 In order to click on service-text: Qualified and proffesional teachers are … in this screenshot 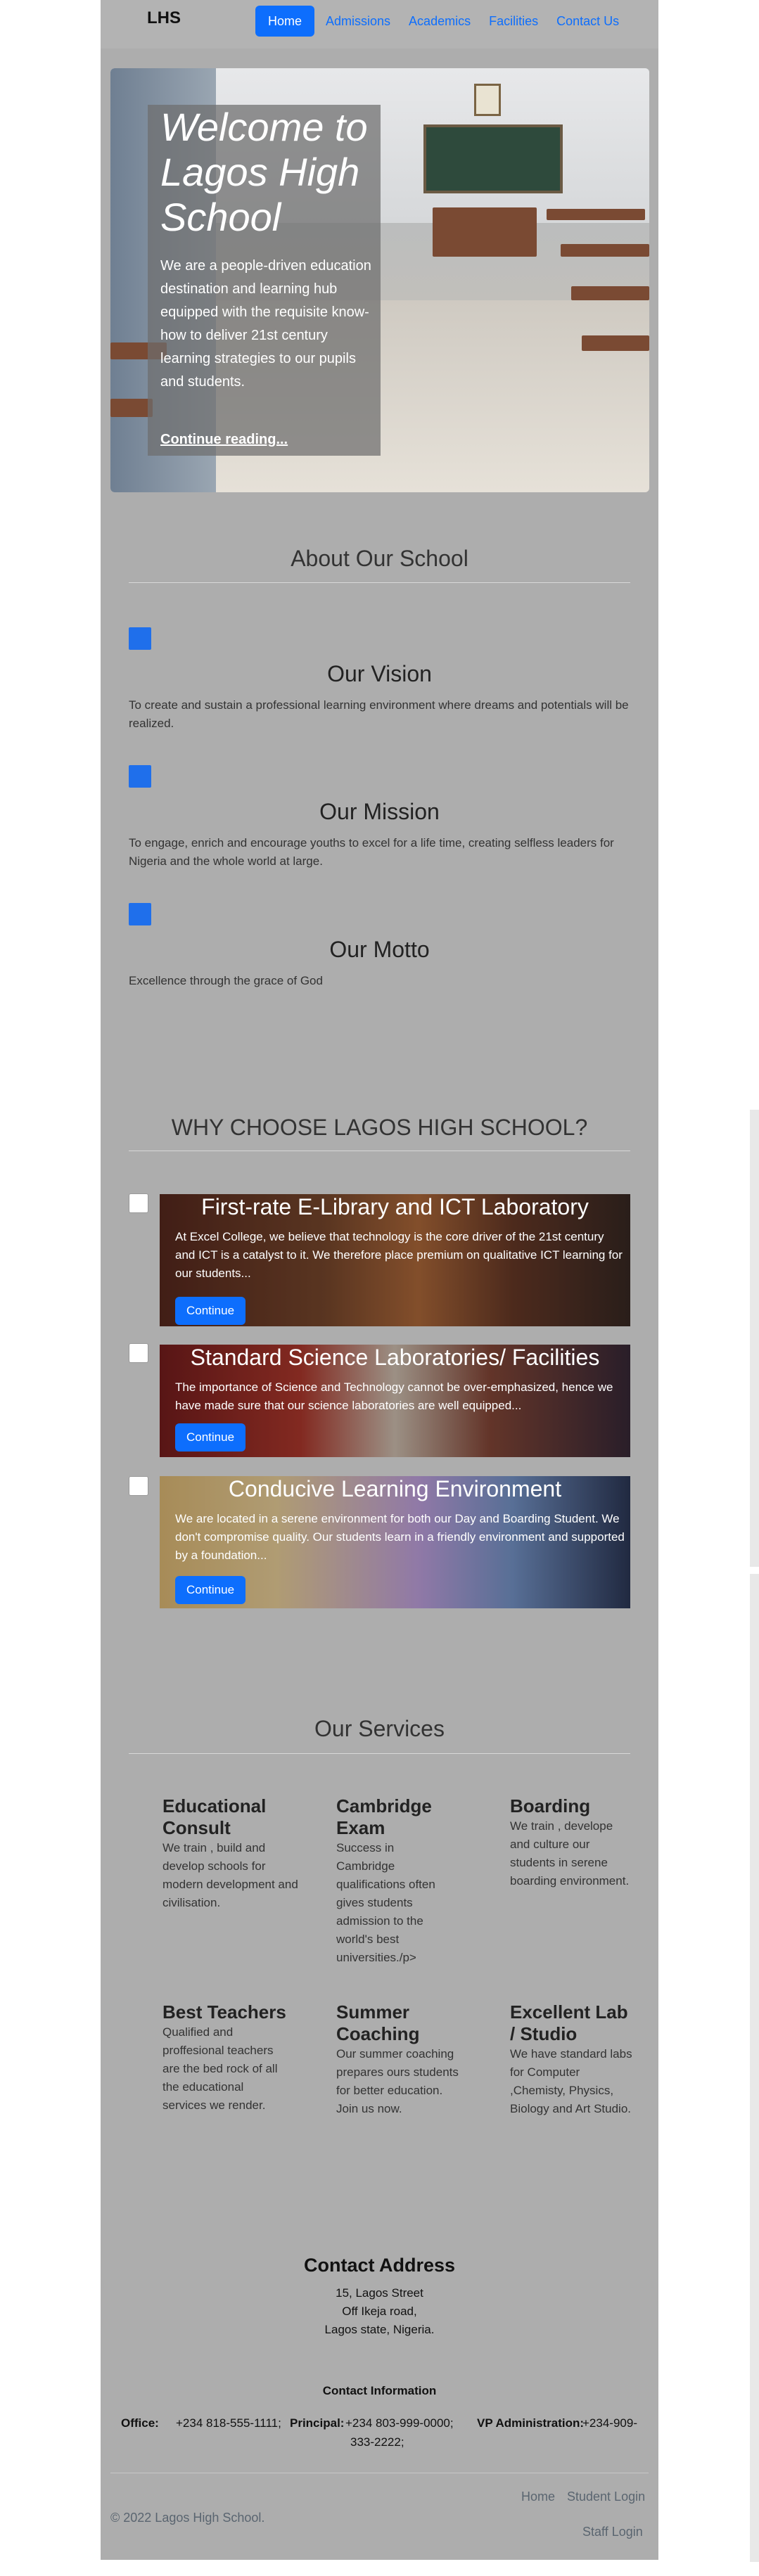, I will do `click(220, 2068)`.